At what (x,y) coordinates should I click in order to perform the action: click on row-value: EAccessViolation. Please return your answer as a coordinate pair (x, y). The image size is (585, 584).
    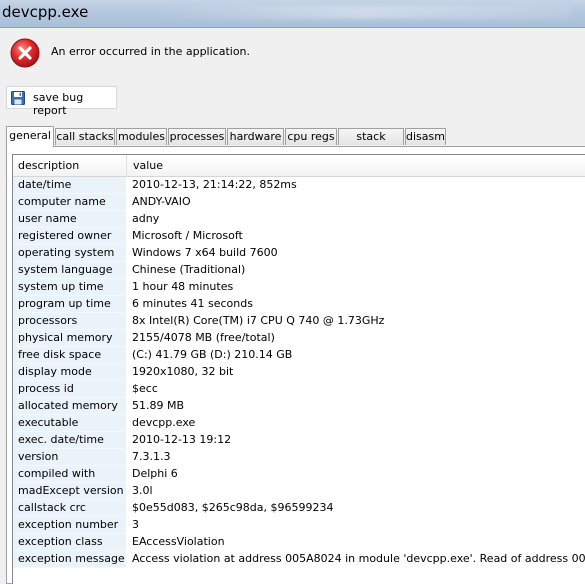
    Looking at the image, I should click on (178, 541).